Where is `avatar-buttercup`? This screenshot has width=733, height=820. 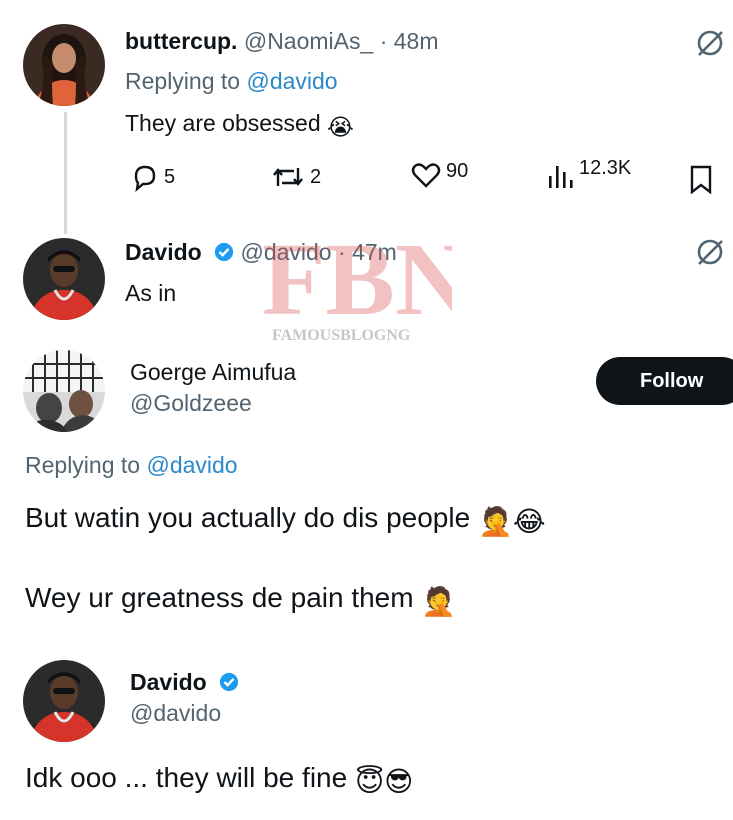
avatar-buttercup is located at coordinates (64, 65).